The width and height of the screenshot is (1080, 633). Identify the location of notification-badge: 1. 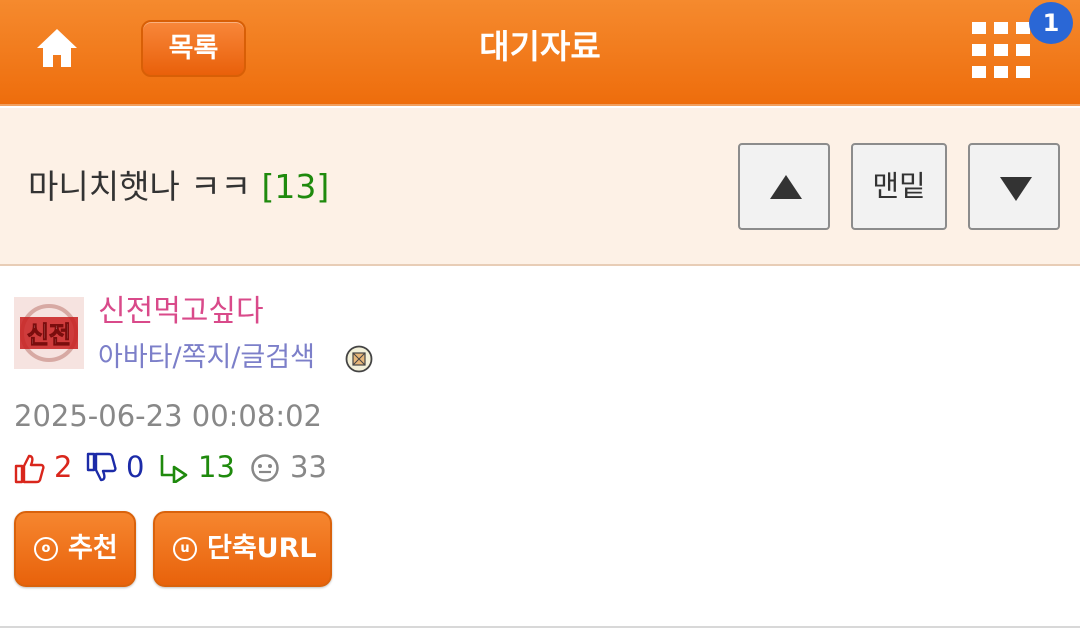
(1051, 23).